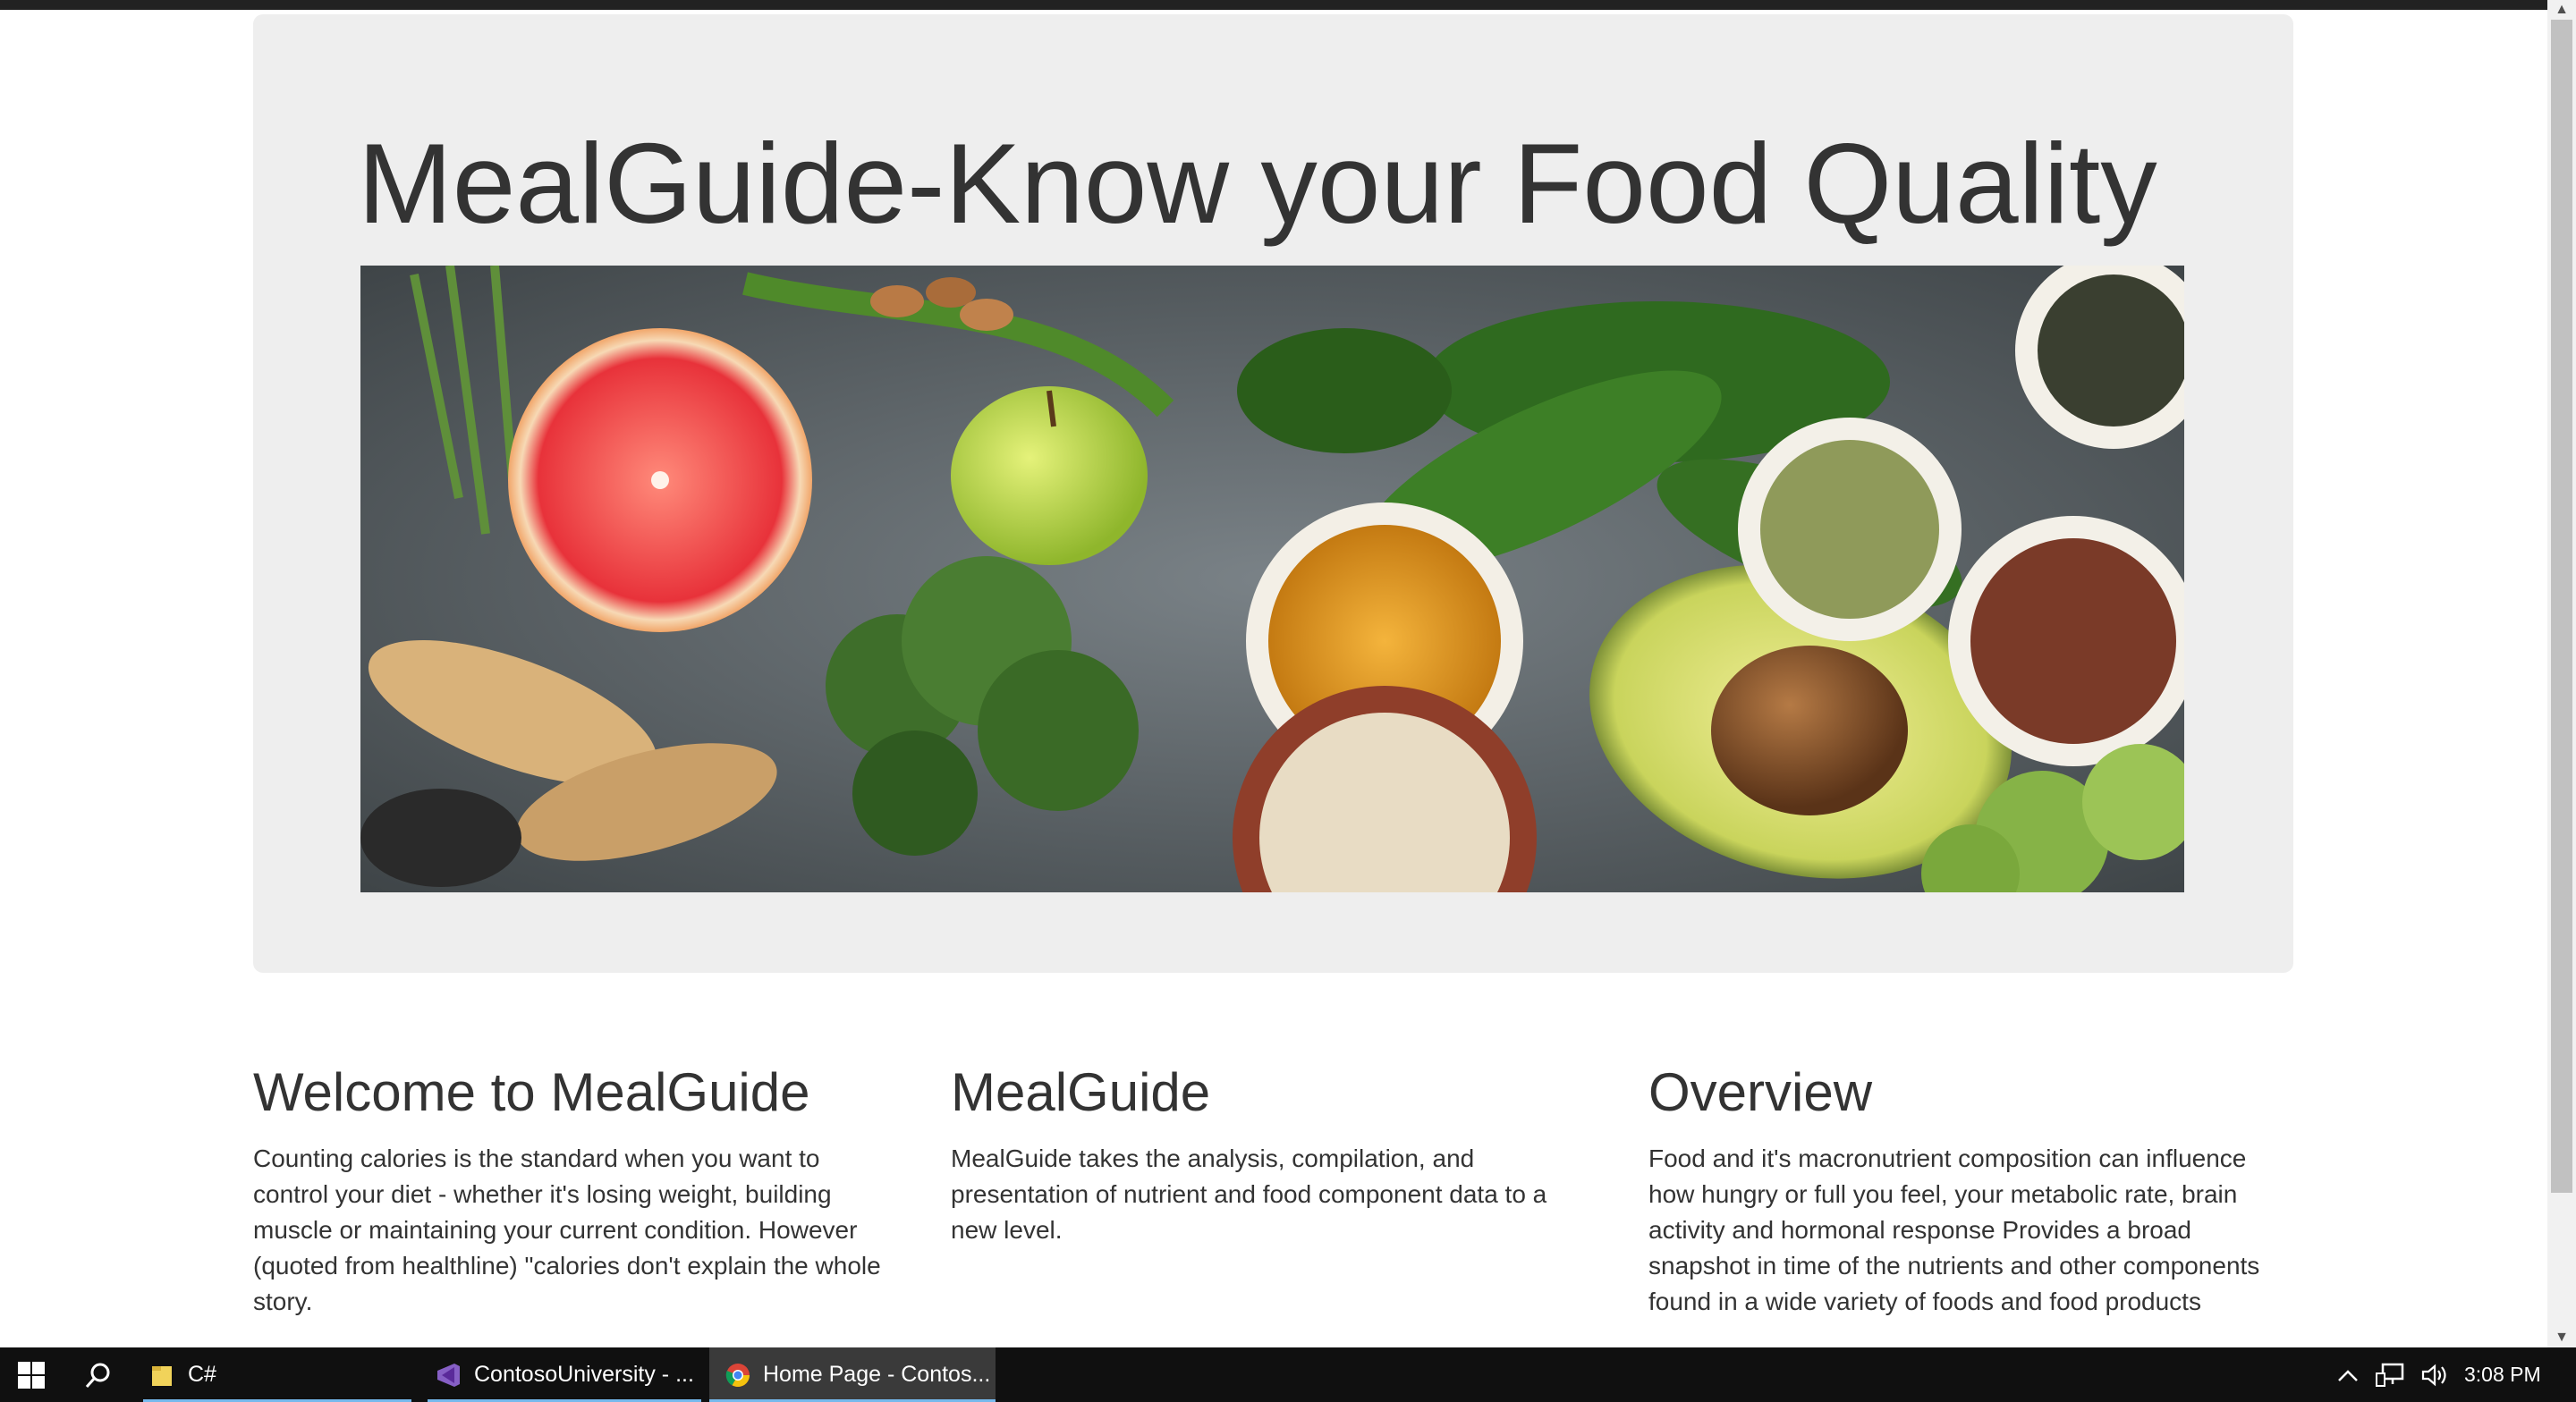 Image resolution: width=2576 pixels, height=1402 pixels. I want to click on taskbar-item-folder: C#, so click(277, 1374).